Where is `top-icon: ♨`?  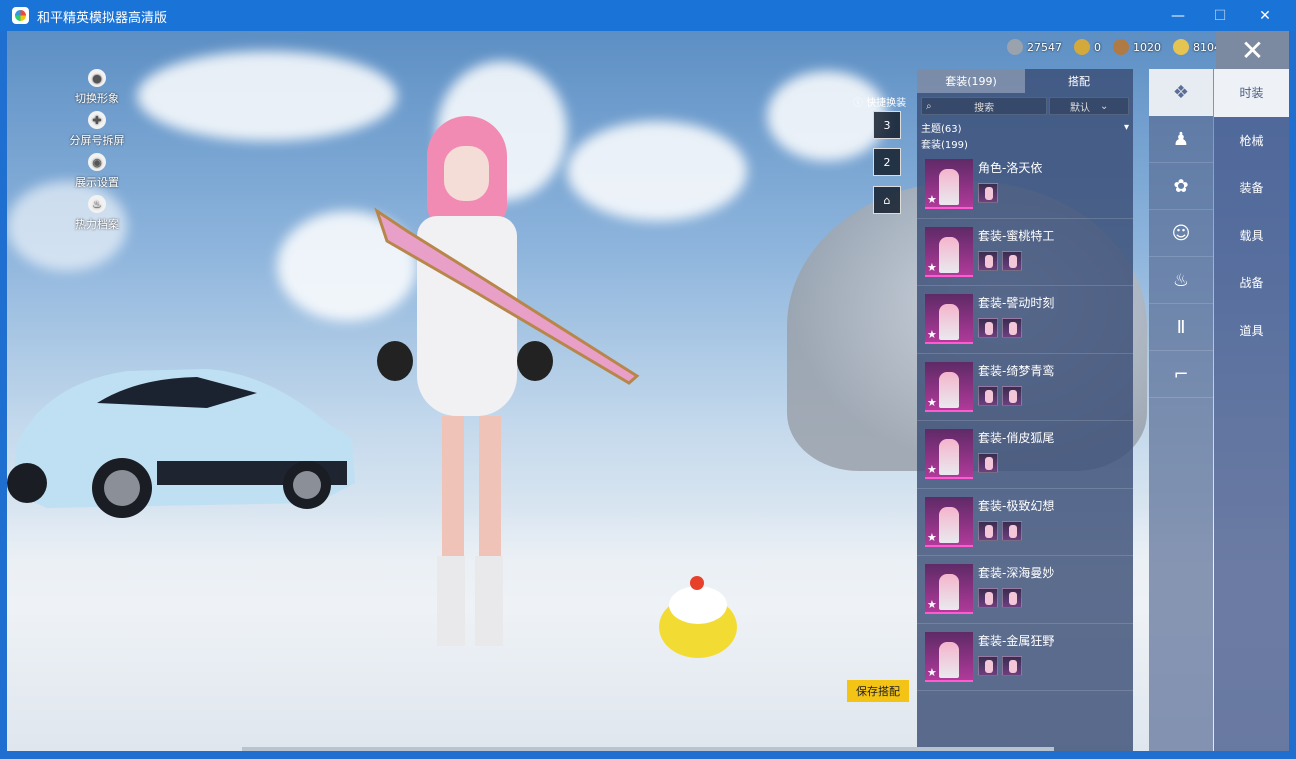
top-icon: ♨ is located at coordinates (1181, 280).